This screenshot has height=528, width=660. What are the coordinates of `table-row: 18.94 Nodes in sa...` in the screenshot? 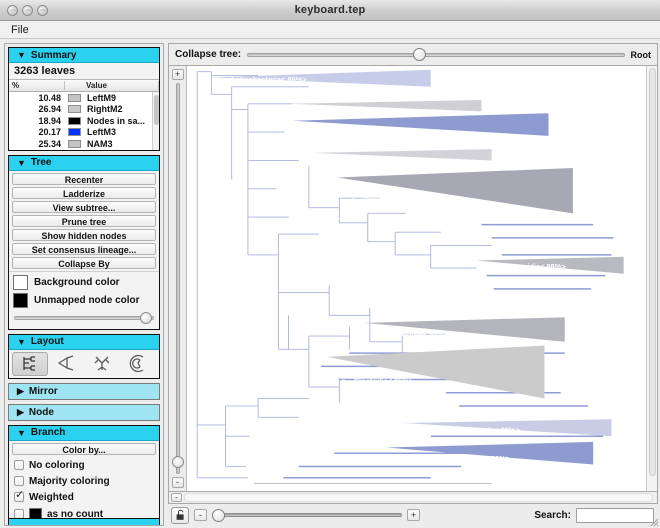 It's located at (84, 121).